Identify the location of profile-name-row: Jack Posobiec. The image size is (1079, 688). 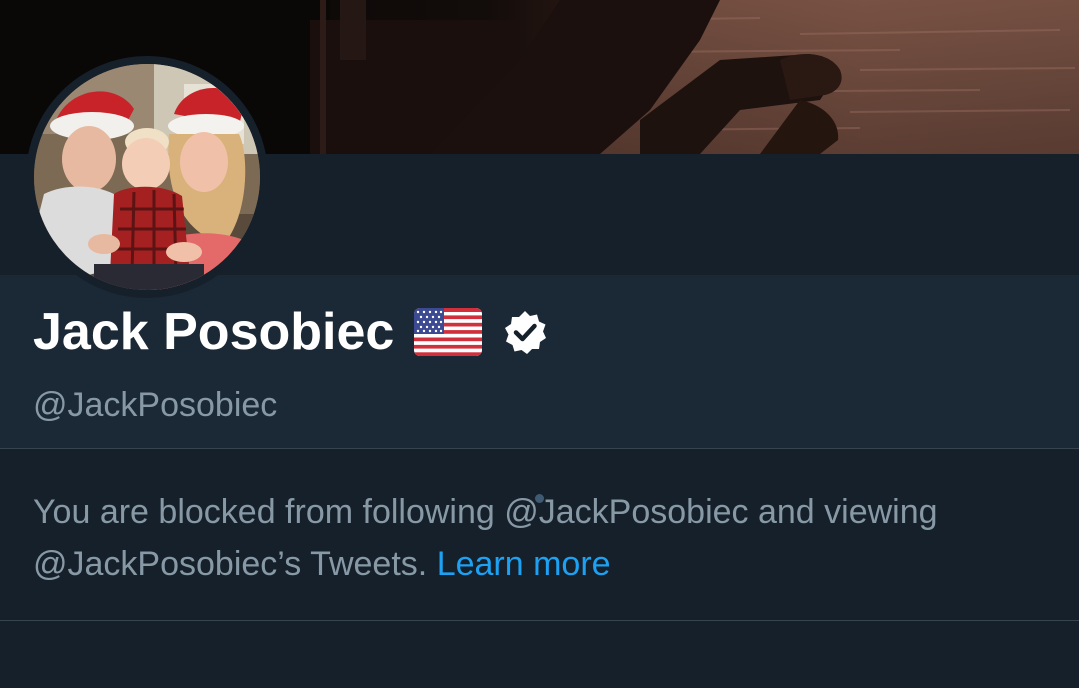
(290, 332).